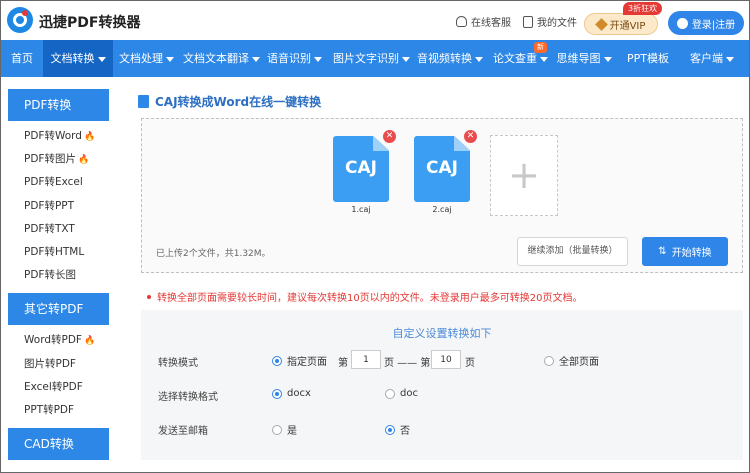  Describe the element at coordinates (50, 275) in the screenshot. I see `sidebar-item-label: PDF转长图` at that location.